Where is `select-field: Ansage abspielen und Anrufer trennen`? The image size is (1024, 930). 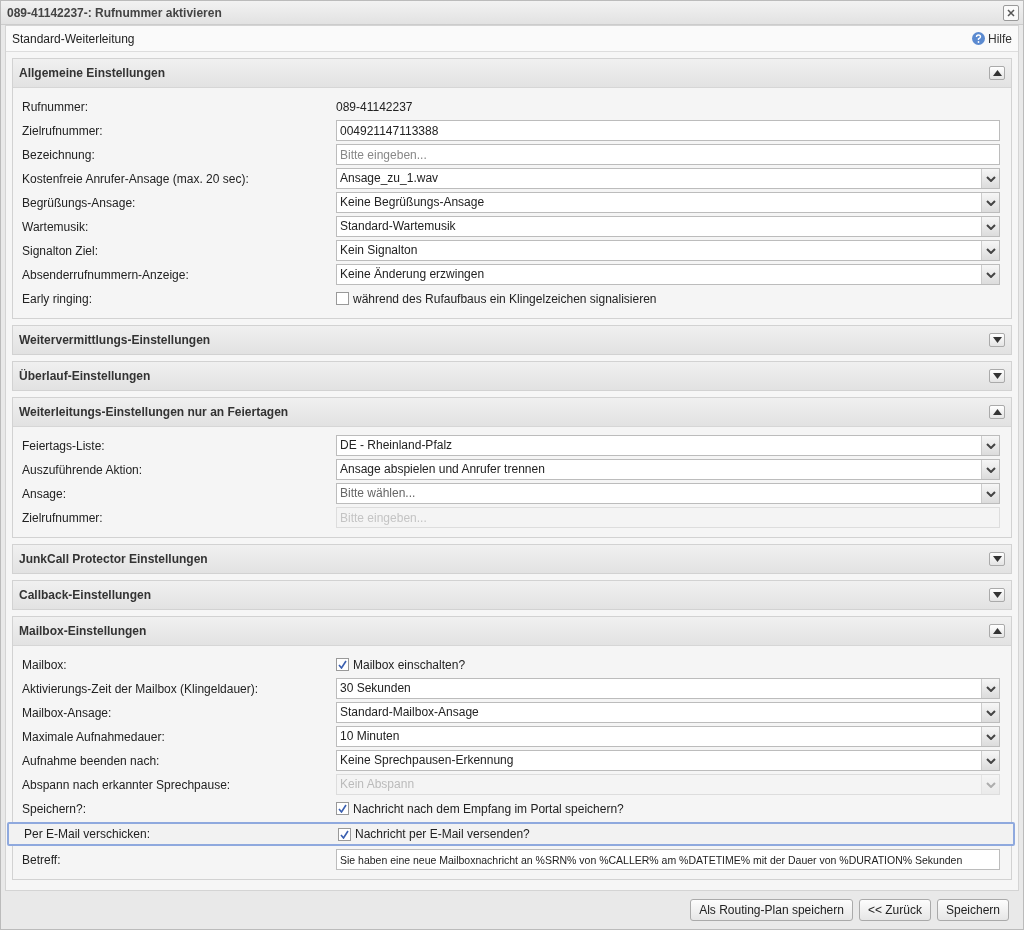 select-field: Ansage abspielen und Anrufer trennen is located at coordinates (668, 469).